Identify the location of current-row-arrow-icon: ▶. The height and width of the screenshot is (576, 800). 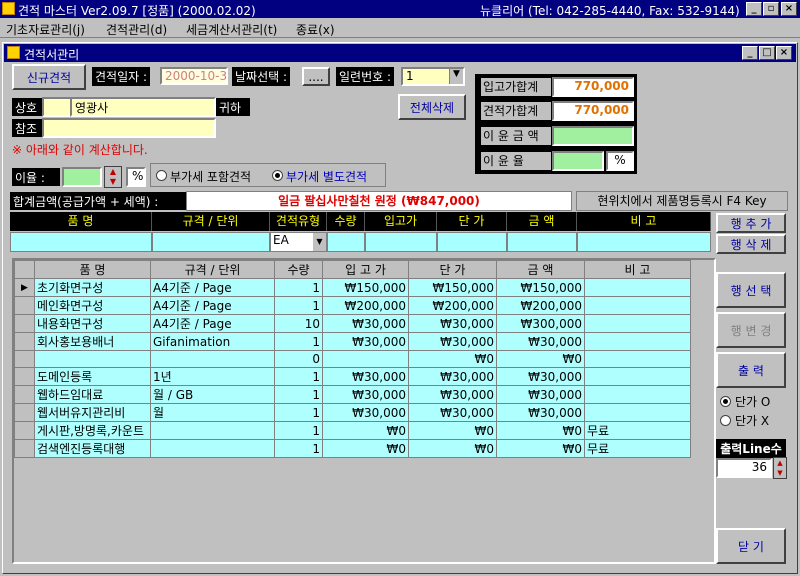
(24, 287).